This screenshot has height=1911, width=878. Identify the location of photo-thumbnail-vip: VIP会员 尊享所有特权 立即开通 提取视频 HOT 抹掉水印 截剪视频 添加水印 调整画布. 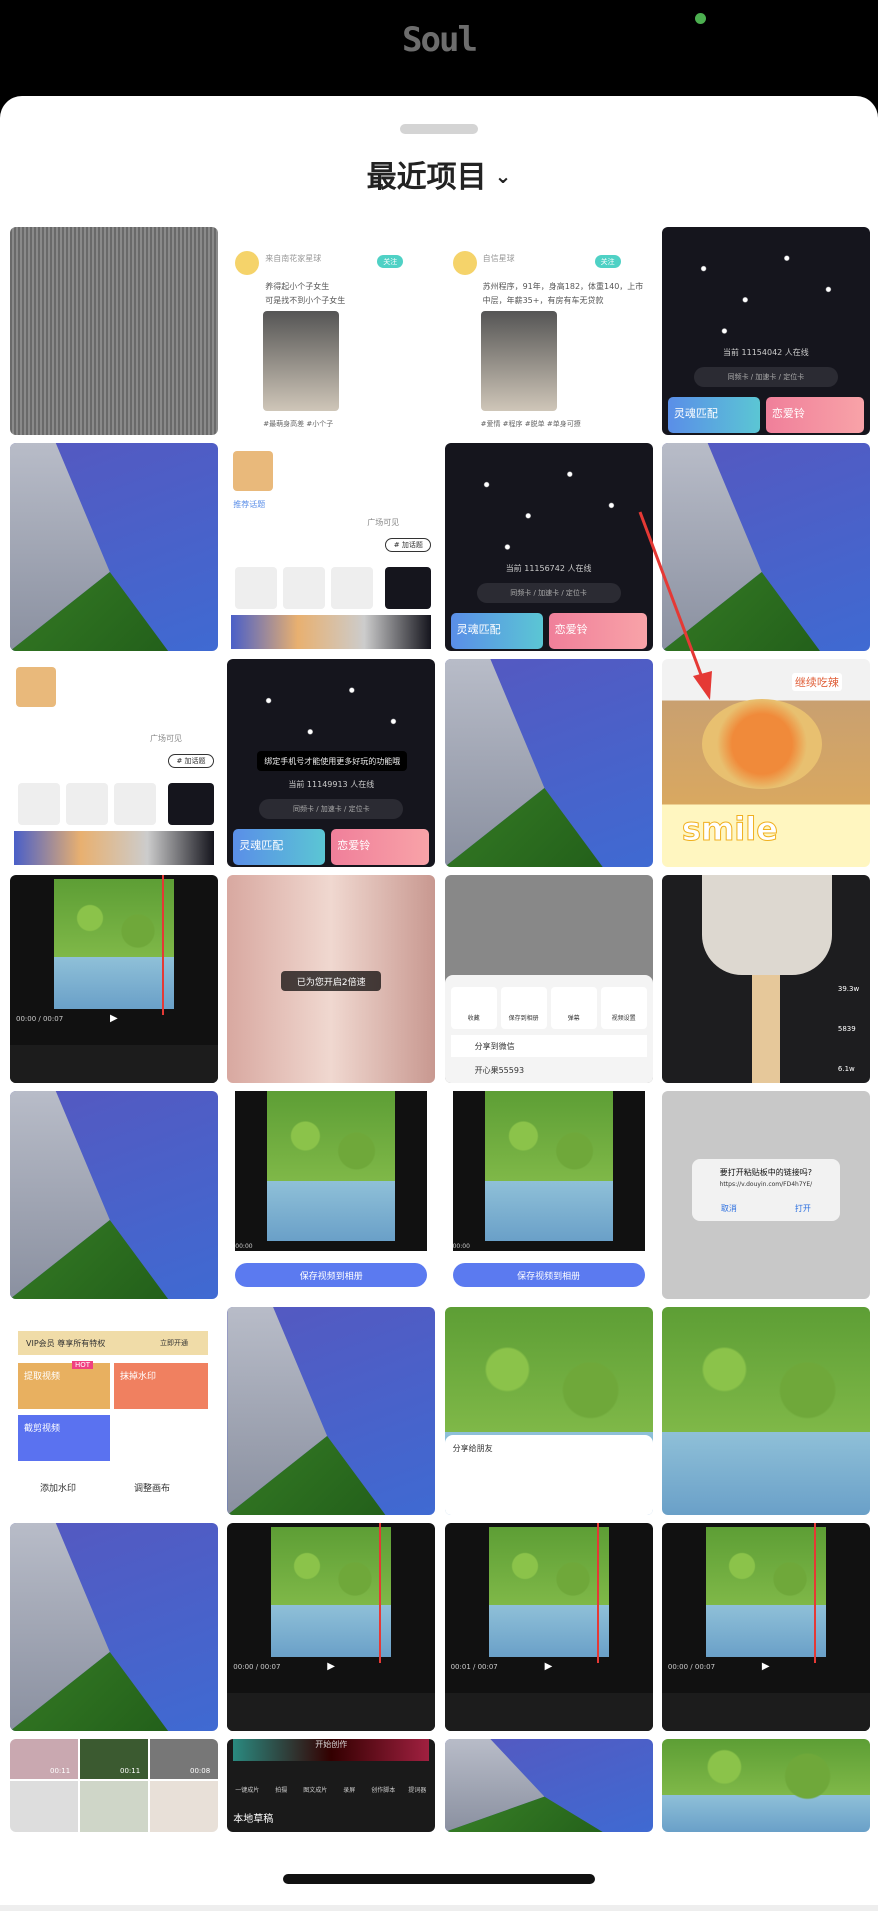
(114, 1411).